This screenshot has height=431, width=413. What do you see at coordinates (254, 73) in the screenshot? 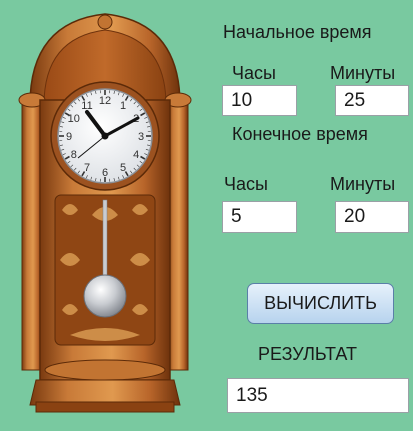
I see `start-hours-label: Часы` at bounding box center [254, 73].